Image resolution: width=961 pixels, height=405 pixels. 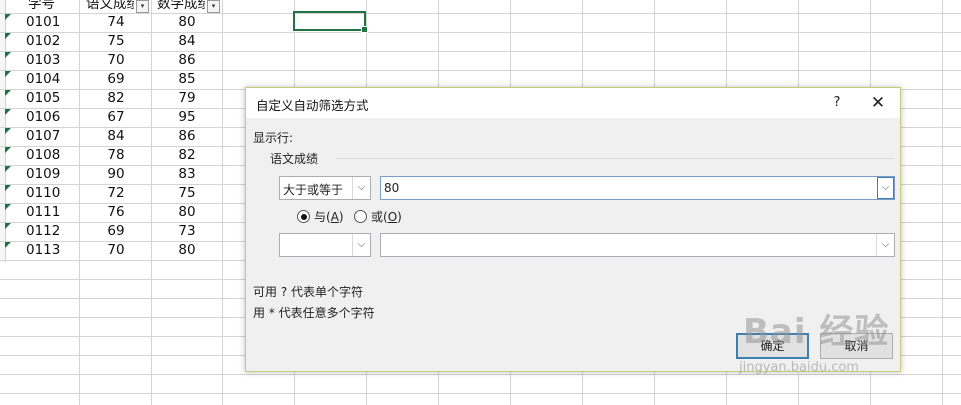 What do you see at coordinates (54, 98) in the screenshot?
I see `cell-student-id: 0105` at bounding box center [54, 98].